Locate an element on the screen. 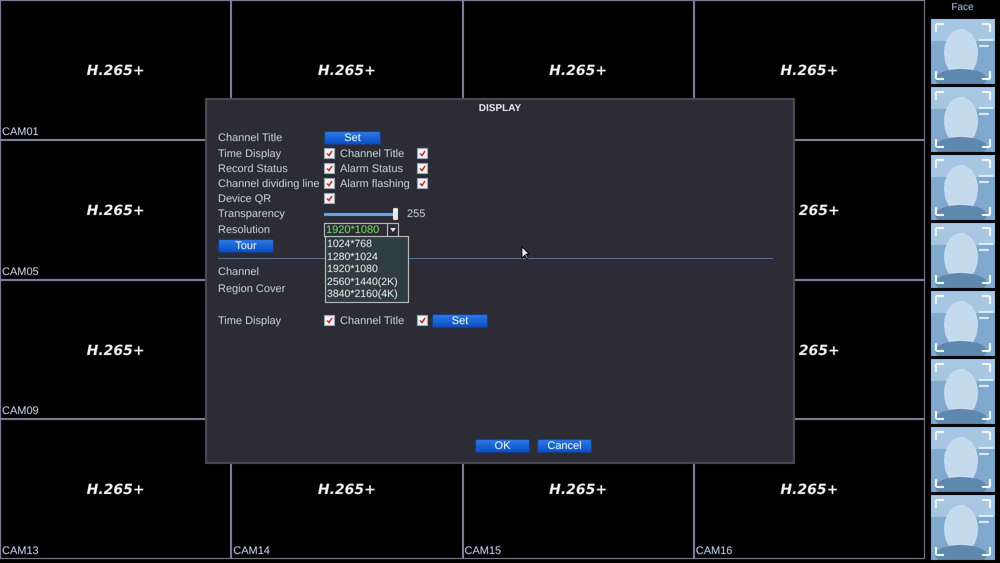  field-label: Record Status is located at coordinates (253, 168).